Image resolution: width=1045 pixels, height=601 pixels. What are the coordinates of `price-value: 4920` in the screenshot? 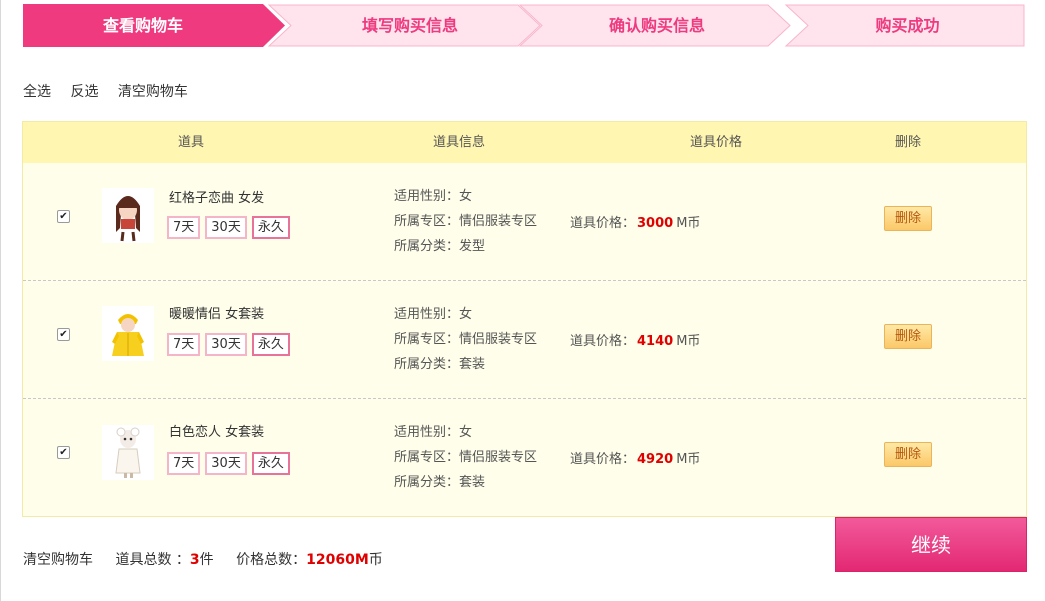 It's located at (655, 459).